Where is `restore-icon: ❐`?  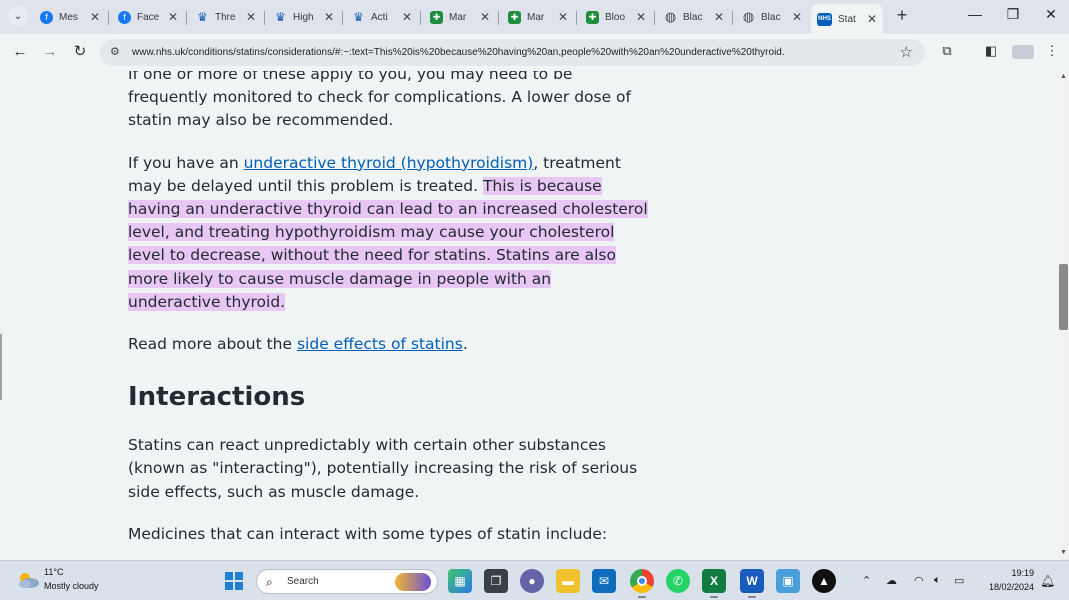 restore-icon: ❐ is located at coordinates (1013, 14).